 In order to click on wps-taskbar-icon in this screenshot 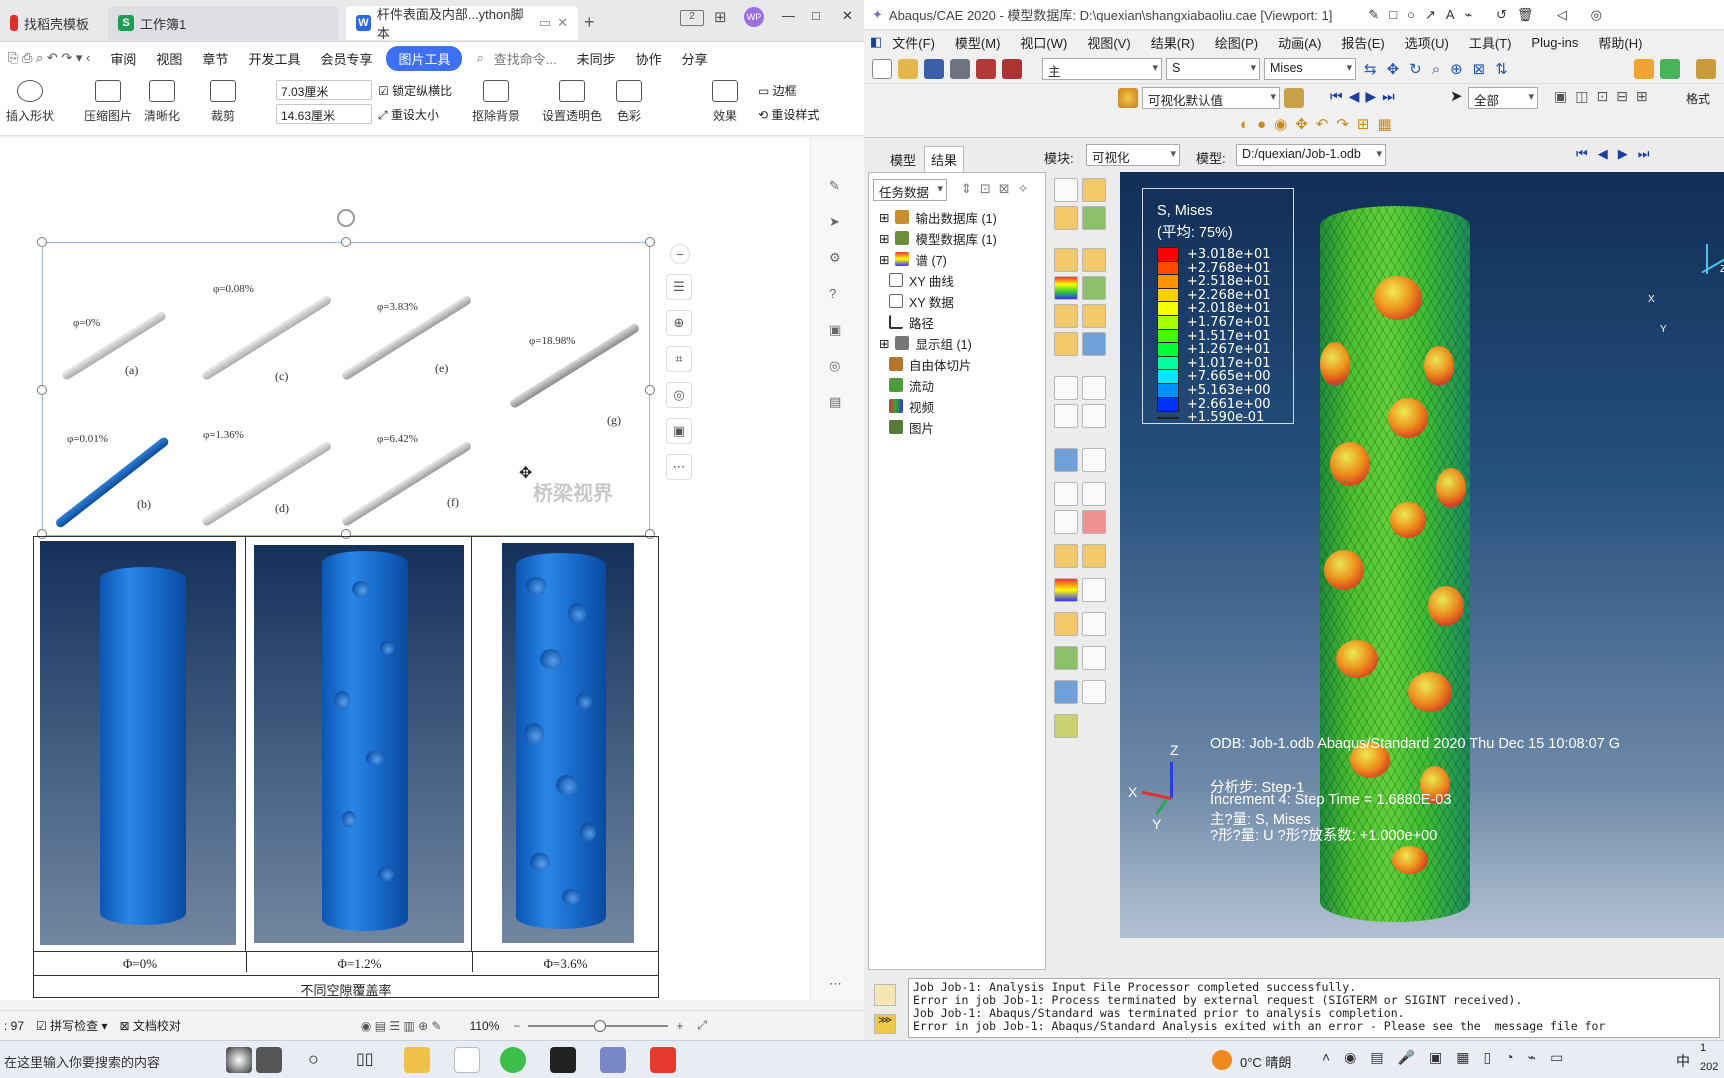, I will do `click(663, 1060)`.